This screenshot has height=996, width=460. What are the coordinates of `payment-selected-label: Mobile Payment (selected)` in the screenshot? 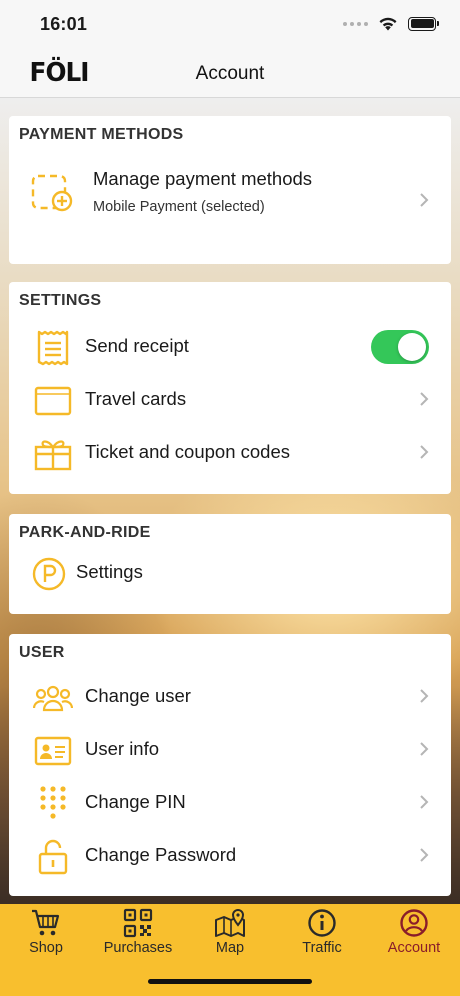 It's located at (179, 207).